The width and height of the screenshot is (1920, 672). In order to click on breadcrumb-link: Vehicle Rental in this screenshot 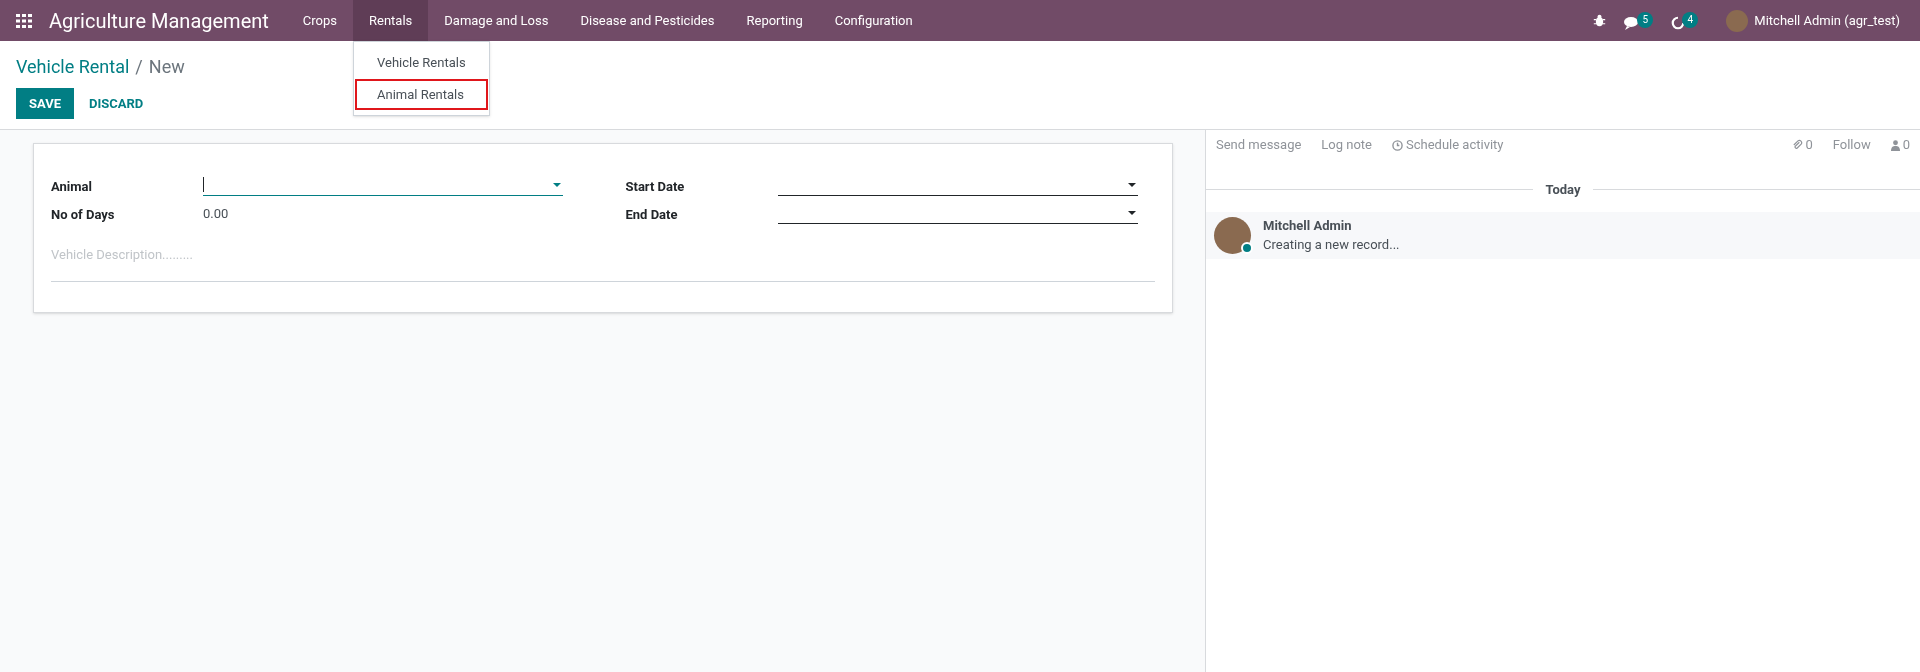, I will do `click(73, 66)`.